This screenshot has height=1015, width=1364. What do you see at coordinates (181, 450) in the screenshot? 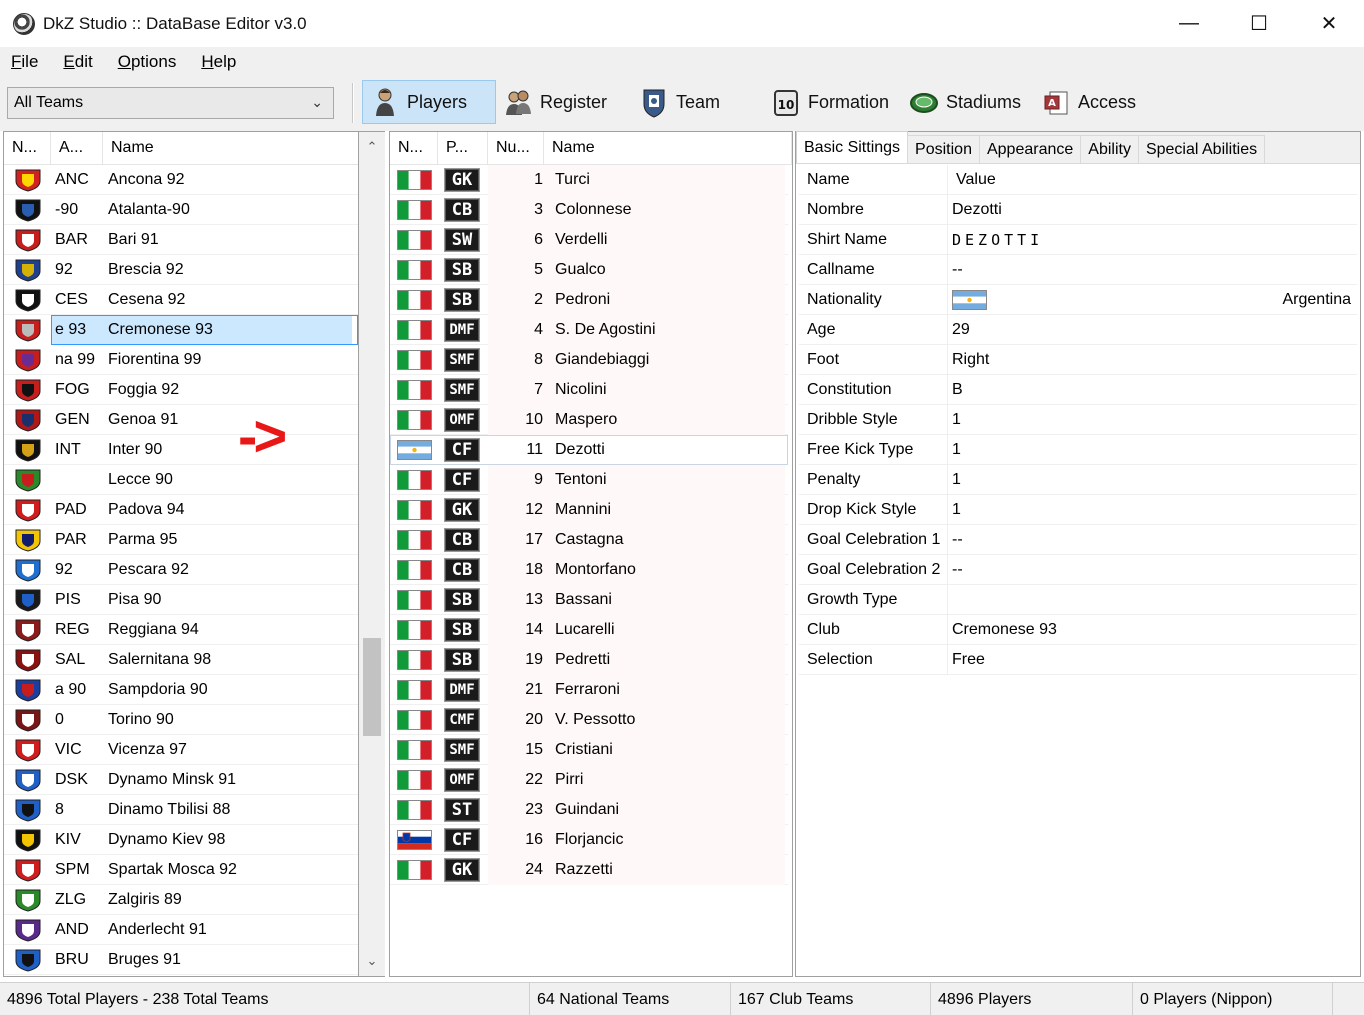
I see `team-row: INT Inter 90` at bounding box center [181, 450].